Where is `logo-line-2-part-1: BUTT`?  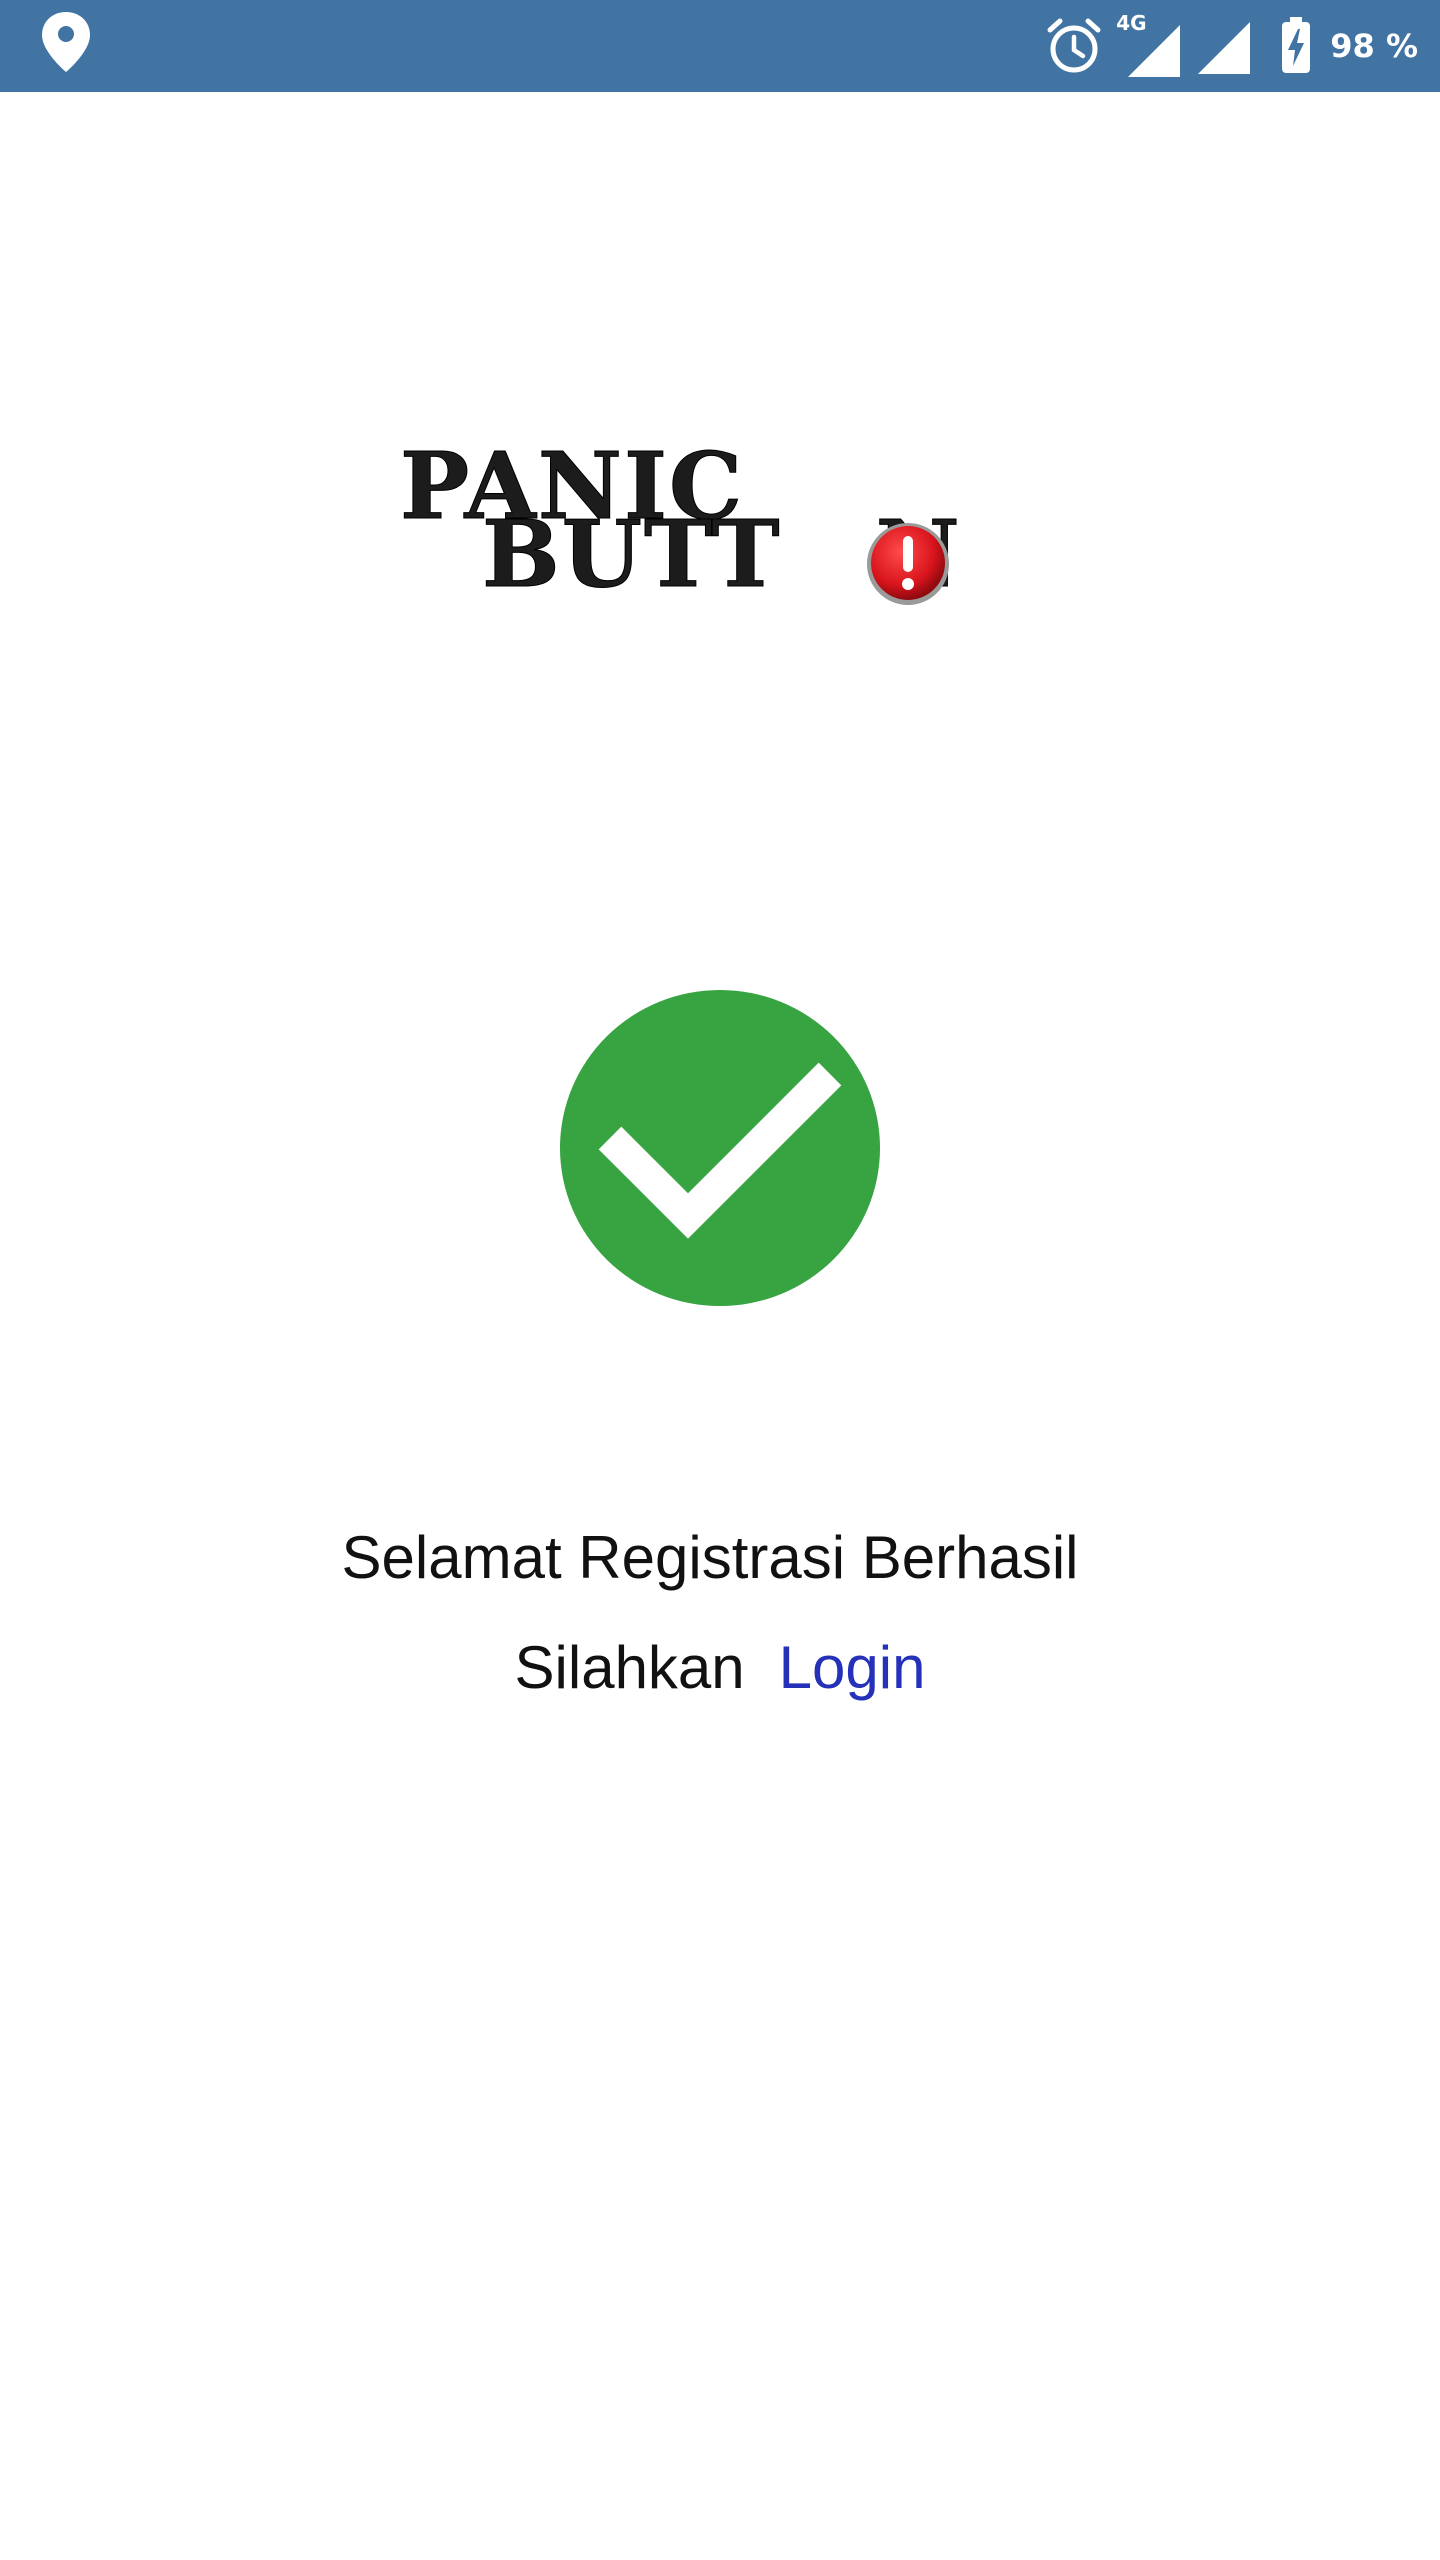 logo-line-2-part-1: BUTT is located at coordinates (632, 554).